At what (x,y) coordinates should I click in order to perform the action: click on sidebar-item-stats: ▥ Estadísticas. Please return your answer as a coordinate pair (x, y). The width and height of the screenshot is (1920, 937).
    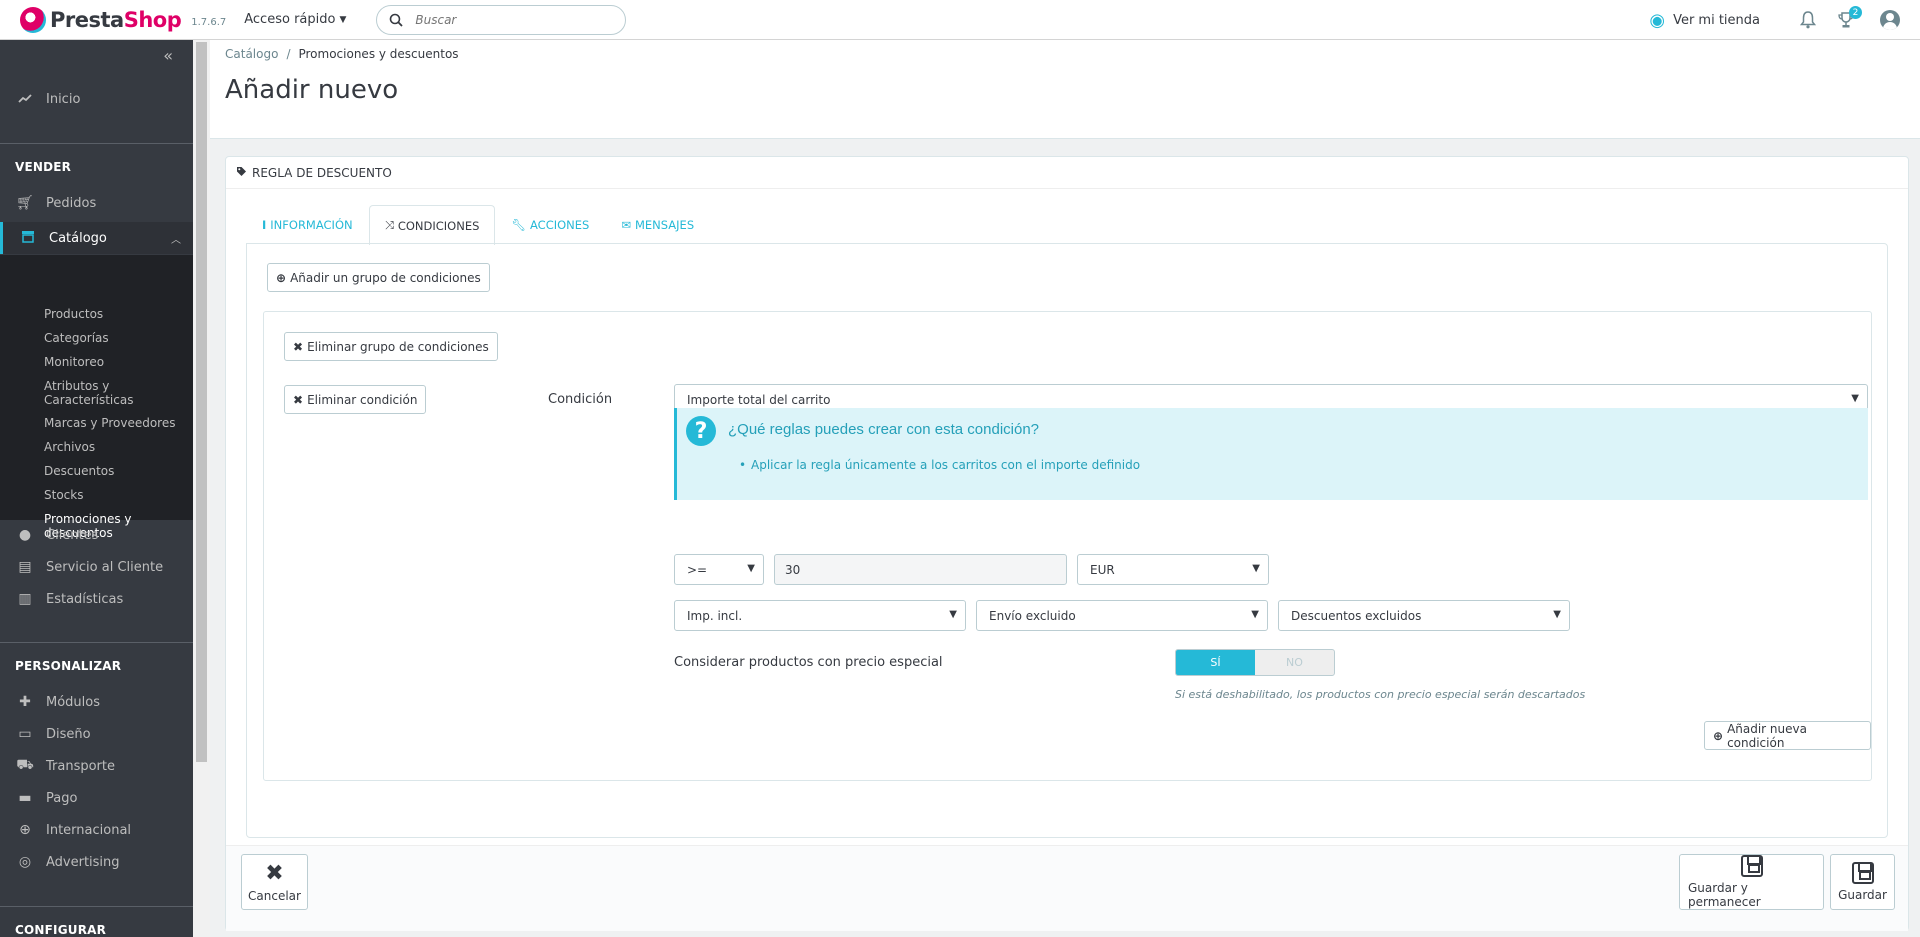
    Looking at the image, I should click on (96, 599).